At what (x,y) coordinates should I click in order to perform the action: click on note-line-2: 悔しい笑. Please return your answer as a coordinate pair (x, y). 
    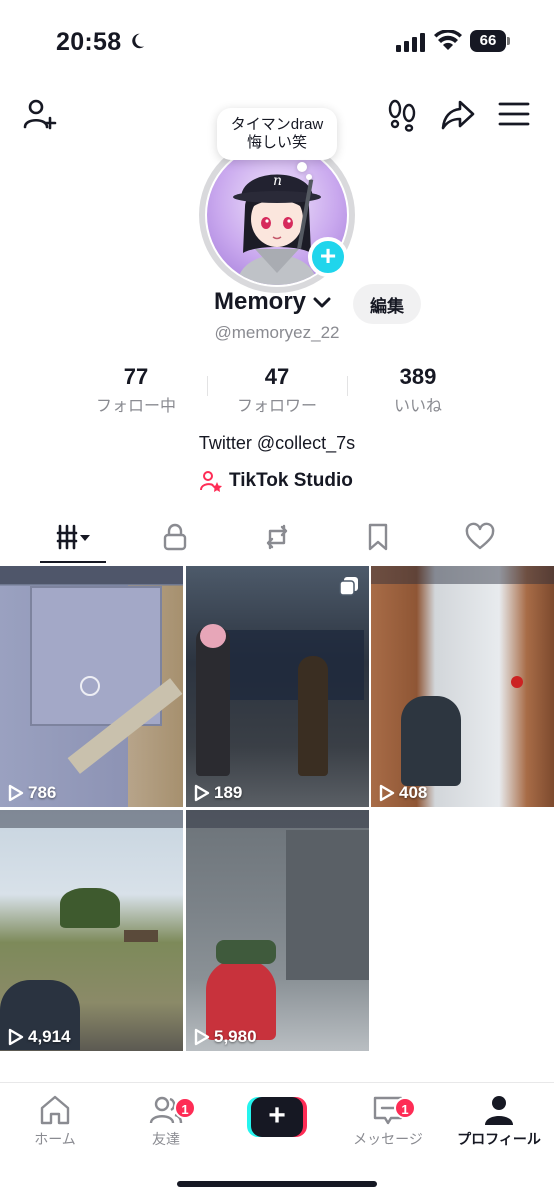
    Looking at the image, I should click on (276, 142).